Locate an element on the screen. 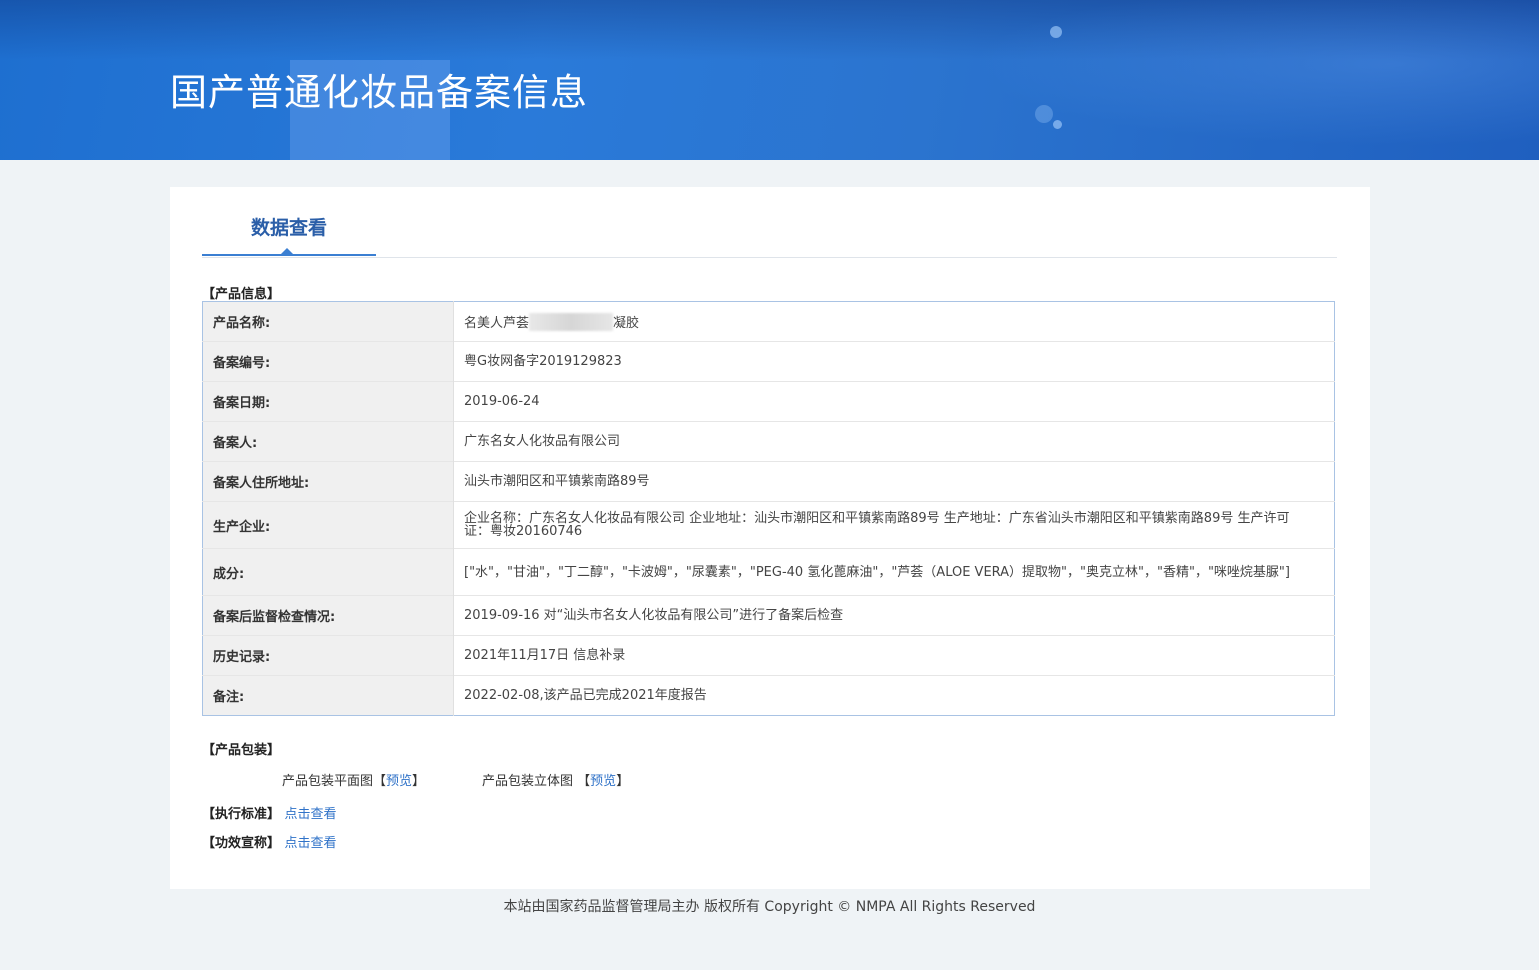  preview-flat-link: 预览 is located at coordinates (399, 781).